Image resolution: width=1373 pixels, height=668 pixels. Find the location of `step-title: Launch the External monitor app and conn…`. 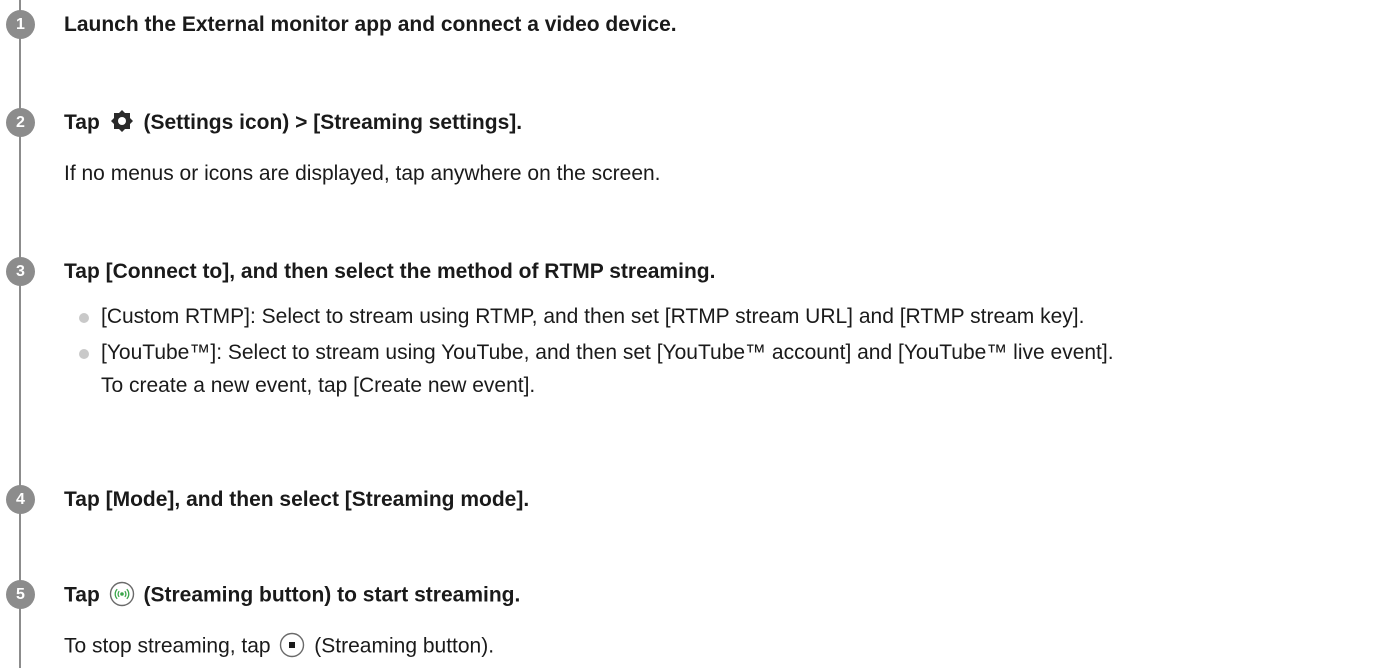

step-title: Launch the External monitor app and conn… is located at coordinates (370, 24).